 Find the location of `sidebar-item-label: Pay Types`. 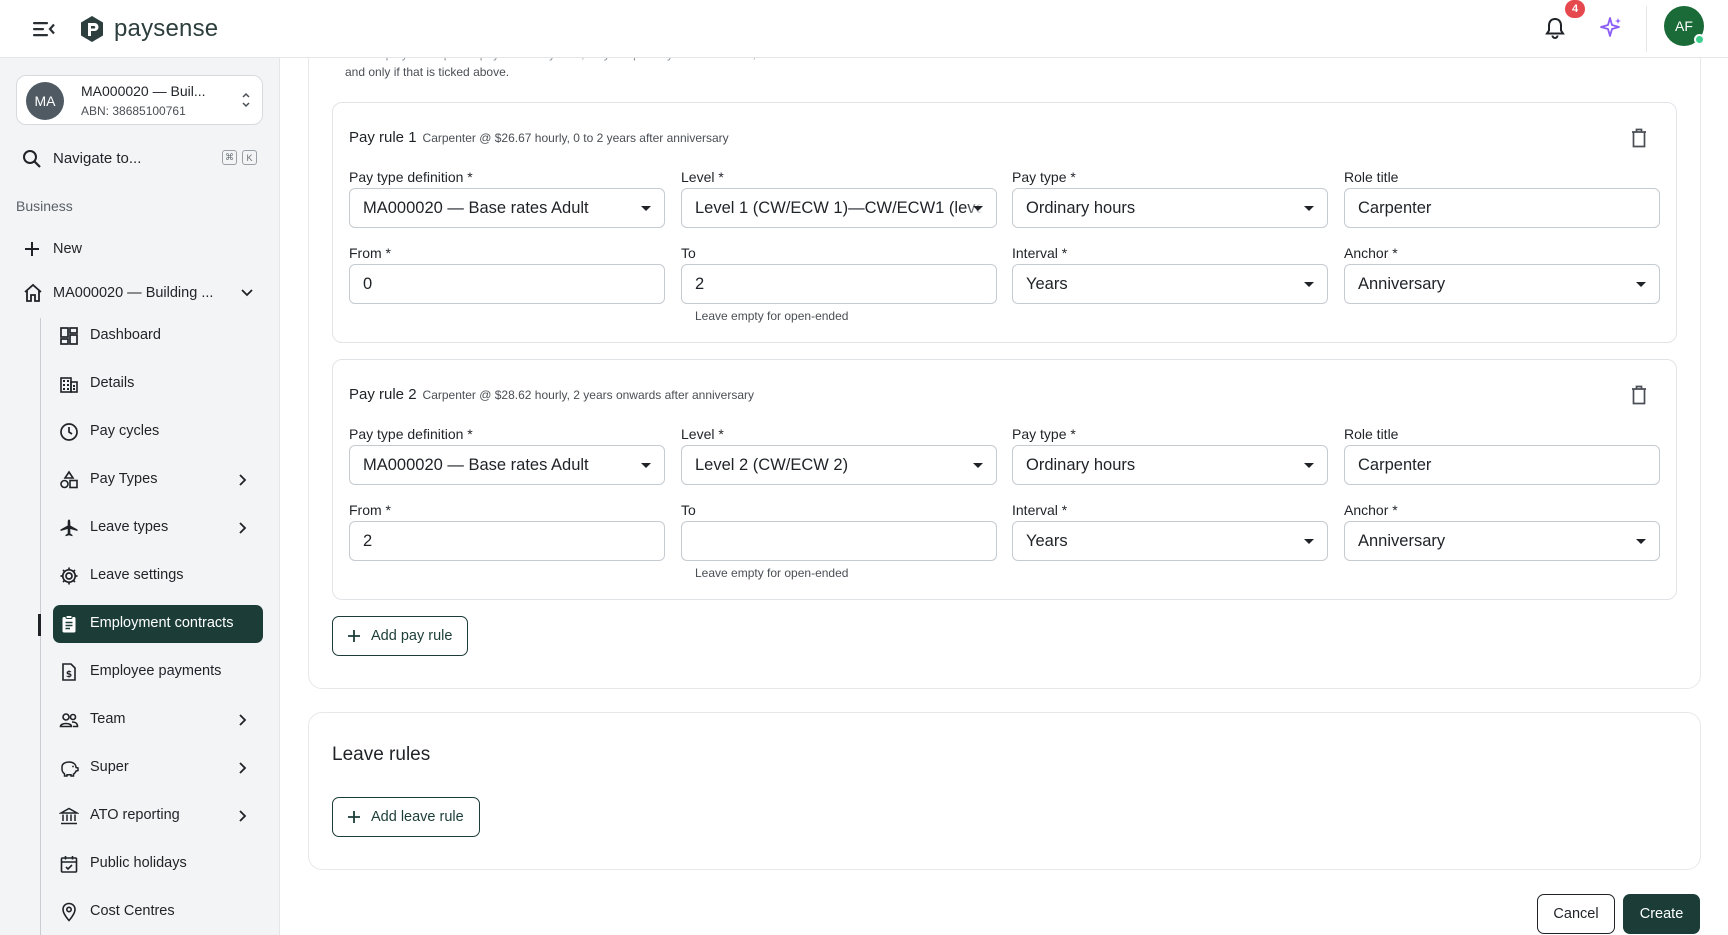

sidebar-item-label: Pay Types is located at coordinates (124, 479).